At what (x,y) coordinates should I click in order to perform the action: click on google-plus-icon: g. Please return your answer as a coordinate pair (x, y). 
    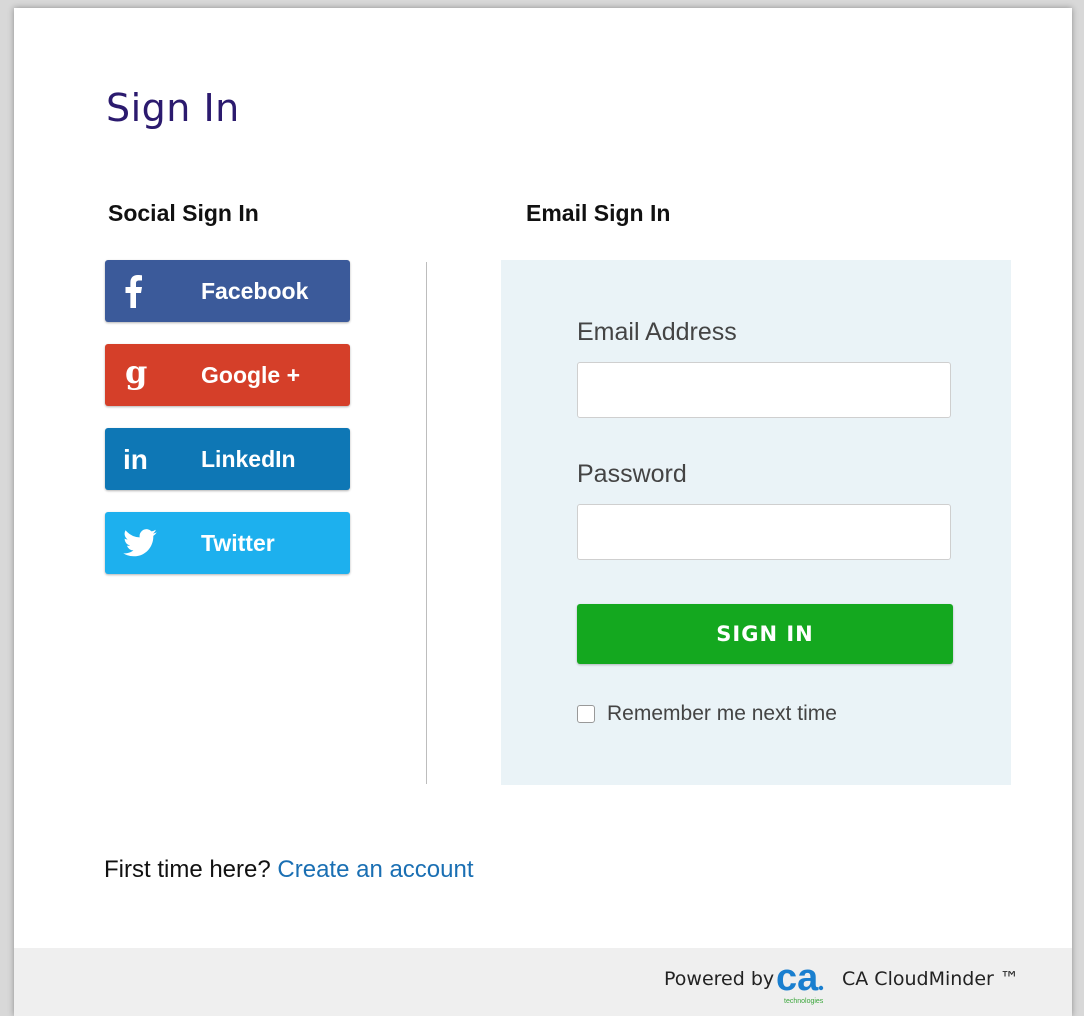
    Looking at the image, I should click on (143, 375).